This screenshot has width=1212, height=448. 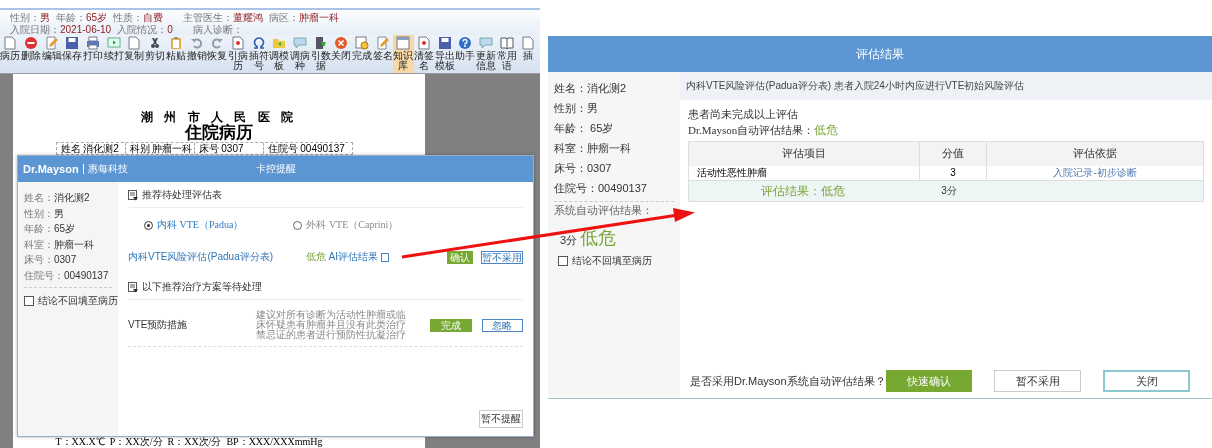 What do you see at coordinates (804, 153) in the screenshot?
I see `column-header: 评估项目` at bounding box center [804, 153].